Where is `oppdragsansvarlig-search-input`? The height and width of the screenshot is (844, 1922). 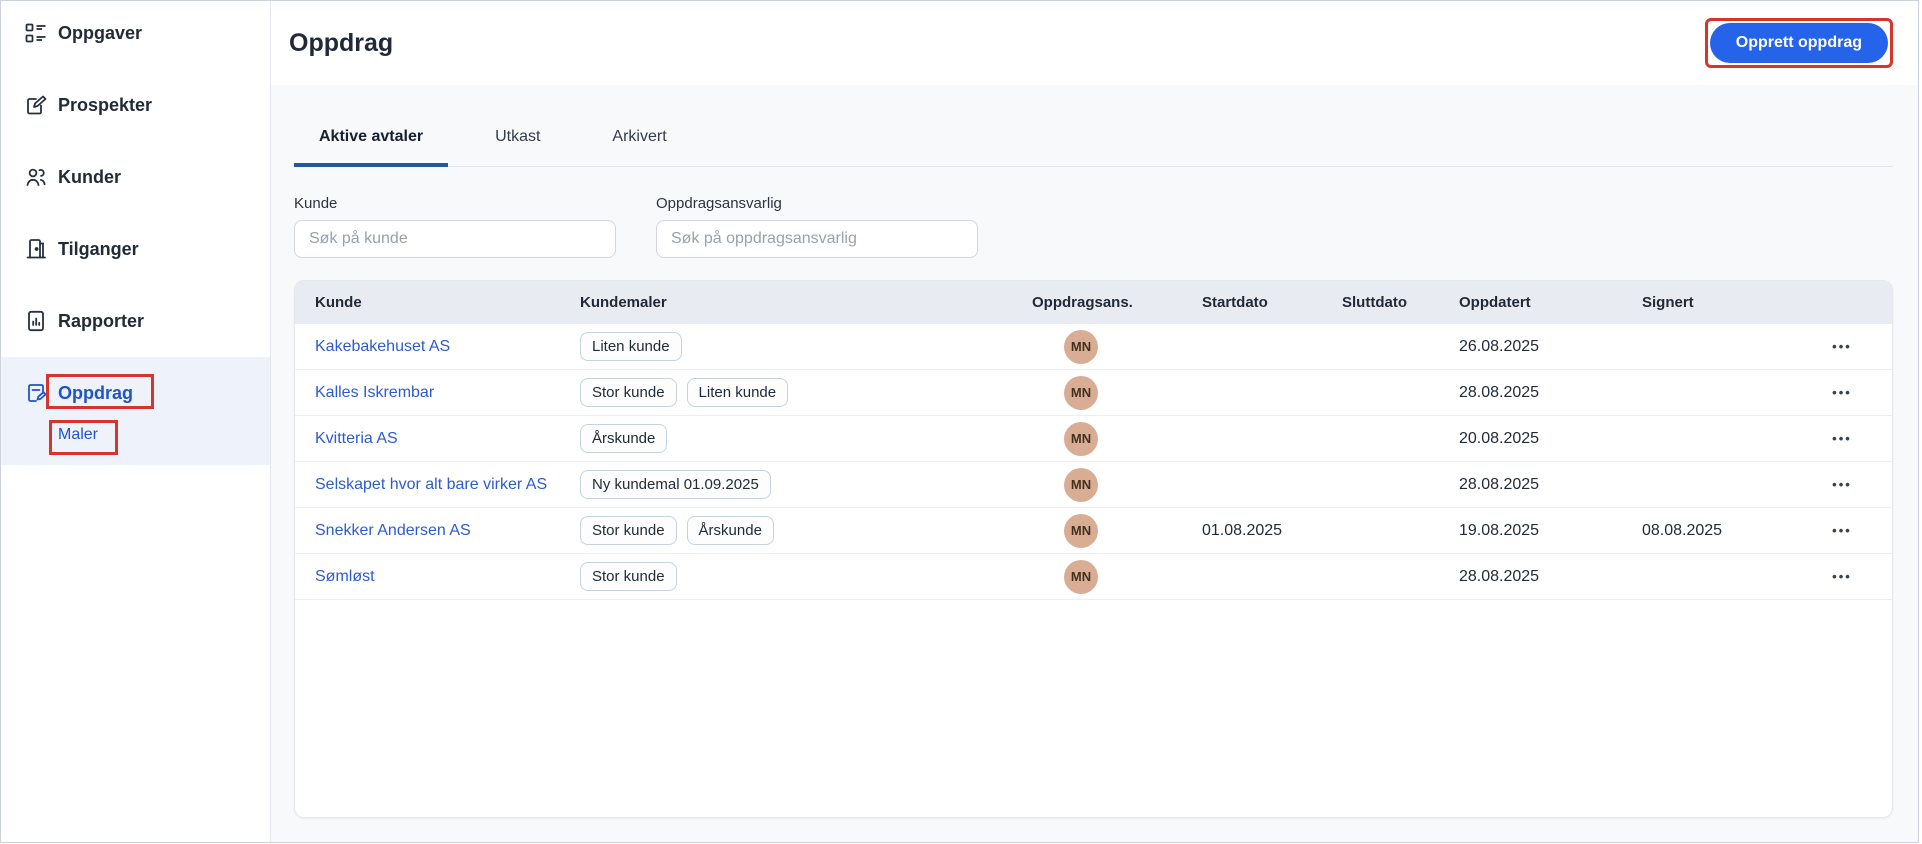
oppdragsansvarlig-search-input is located at coordinates (817, 239).